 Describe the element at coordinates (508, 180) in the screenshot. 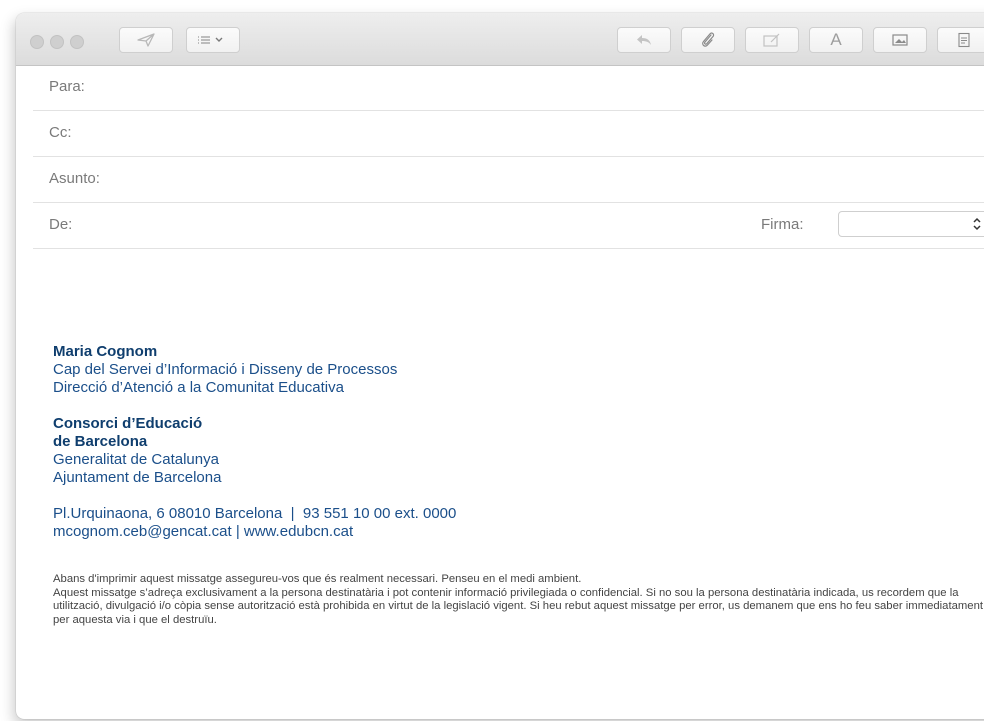

I see `subject-field: Asunto:` at that location.